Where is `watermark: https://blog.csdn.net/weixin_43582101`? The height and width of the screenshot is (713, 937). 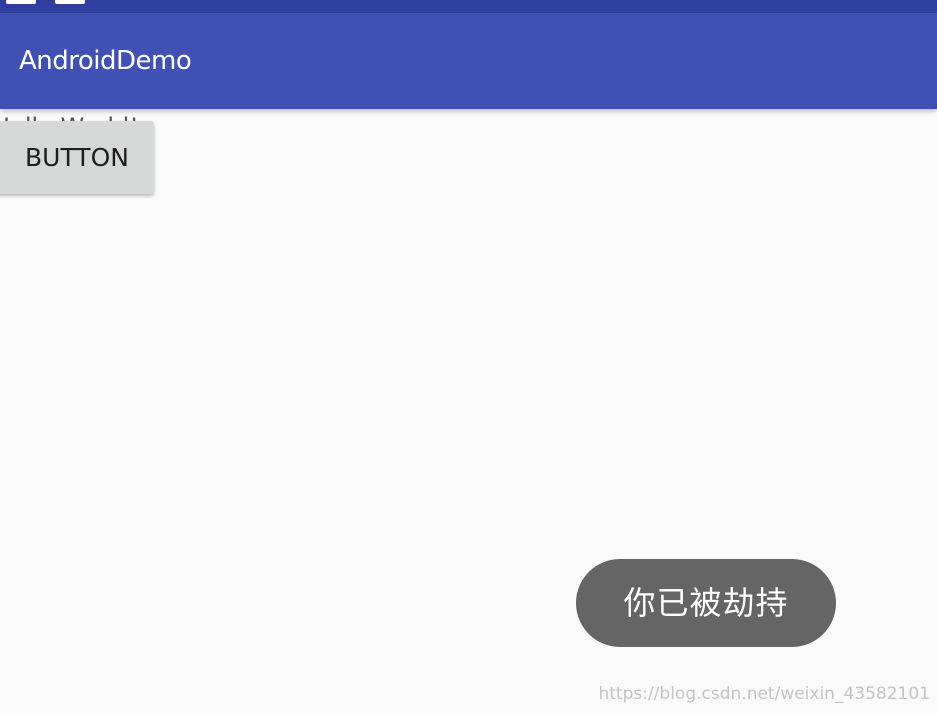
watermark: https://blog.csdn.net/weixin_43582101 is located at coordinates (764, 694).